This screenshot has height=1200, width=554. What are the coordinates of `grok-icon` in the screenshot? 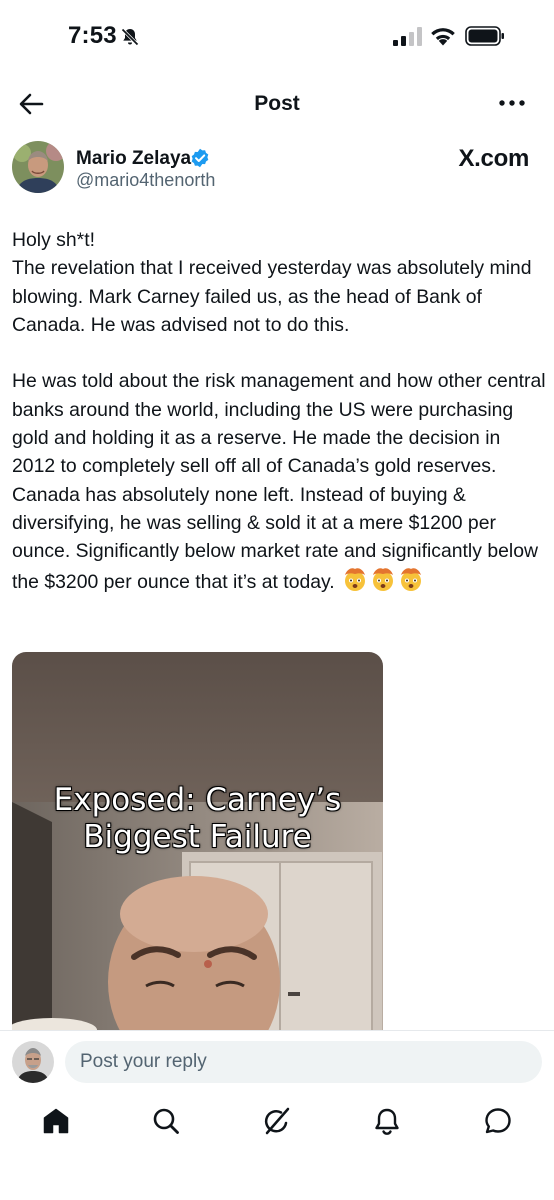 It's located at (277, 1121).